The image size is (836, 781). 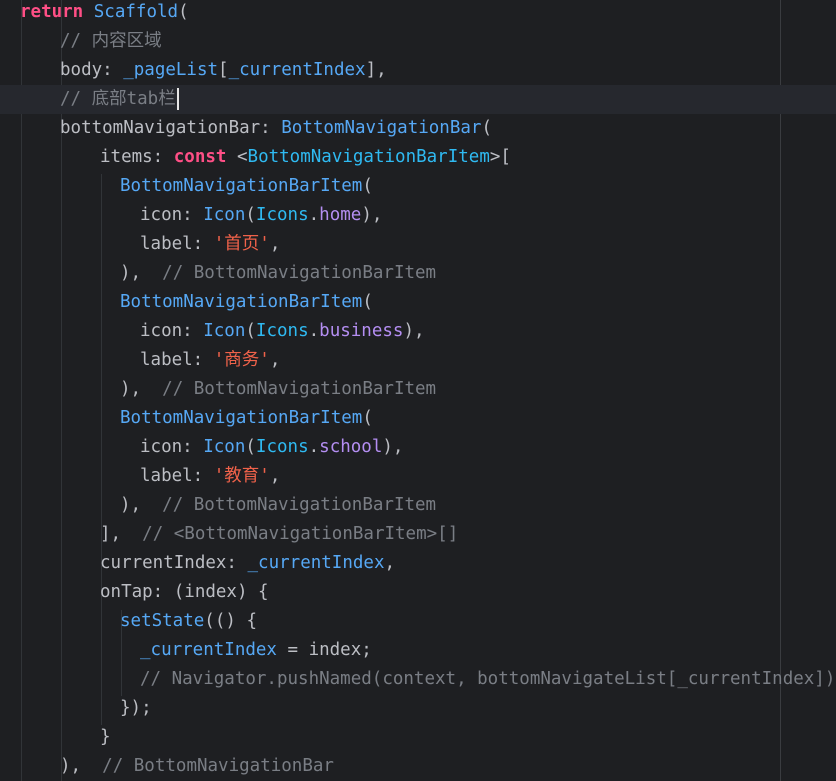 What do you see at coordinates (418, 737) in the screenshot?
I see `code-line: }` at bounding box center [418, 737].